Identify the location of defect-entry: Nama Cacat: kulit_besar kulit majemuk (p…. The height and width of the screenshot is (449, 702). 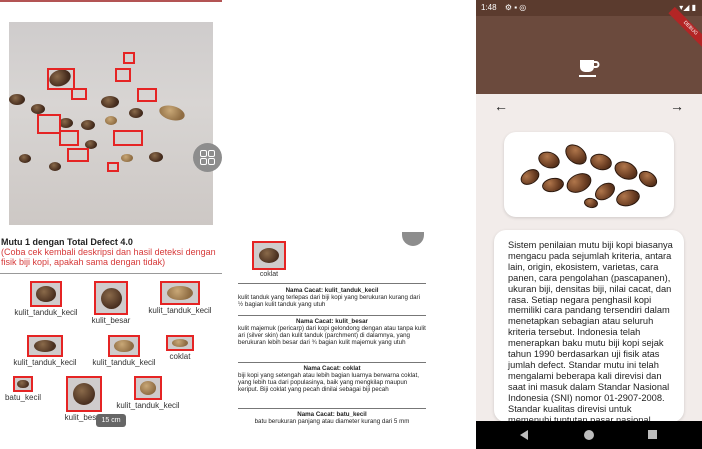
(332, 332).